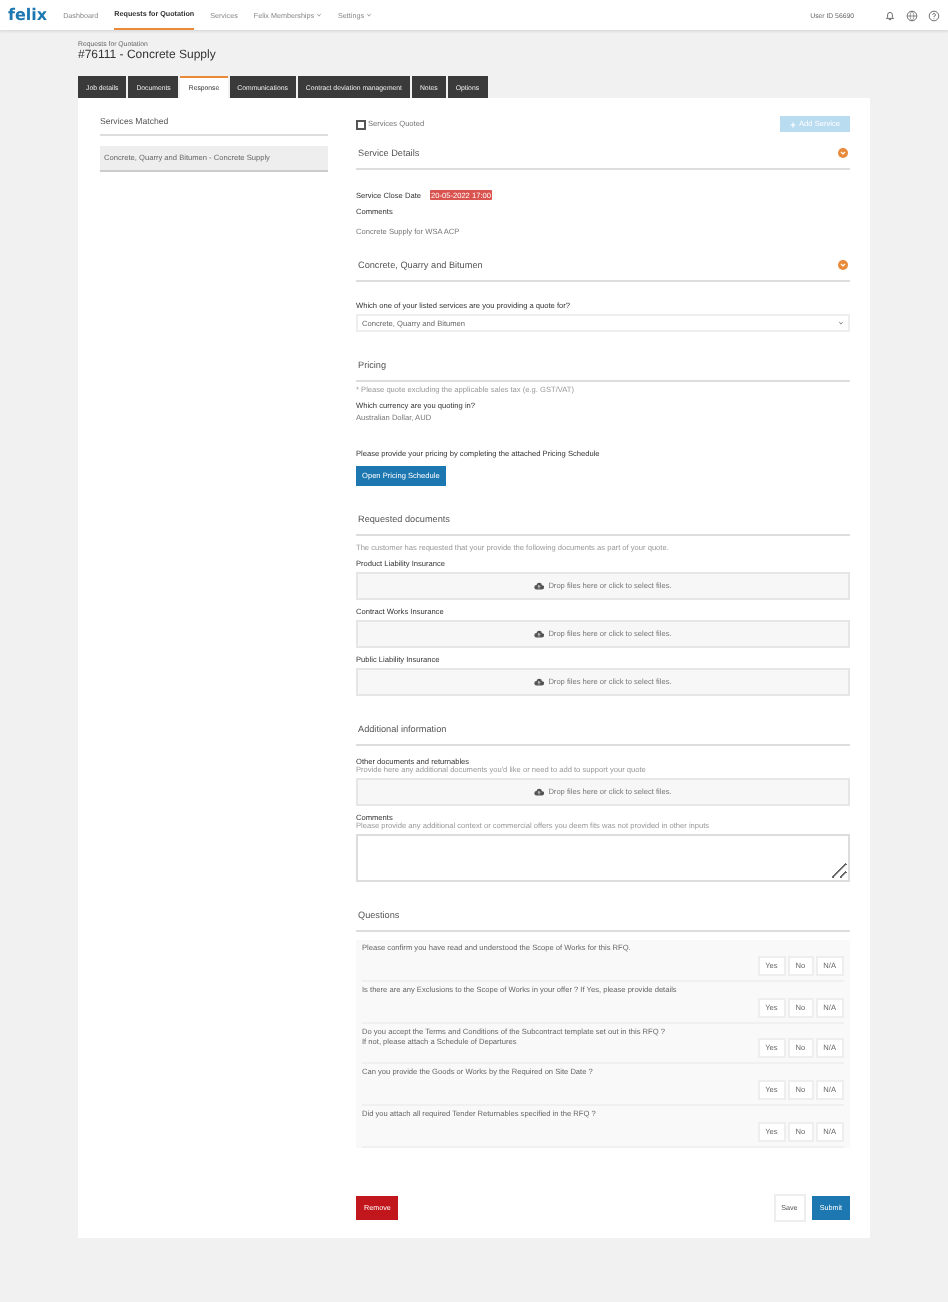  Describe the element at coordinates (912, 15) in the screenshot. I see `globe-icon` at that location.